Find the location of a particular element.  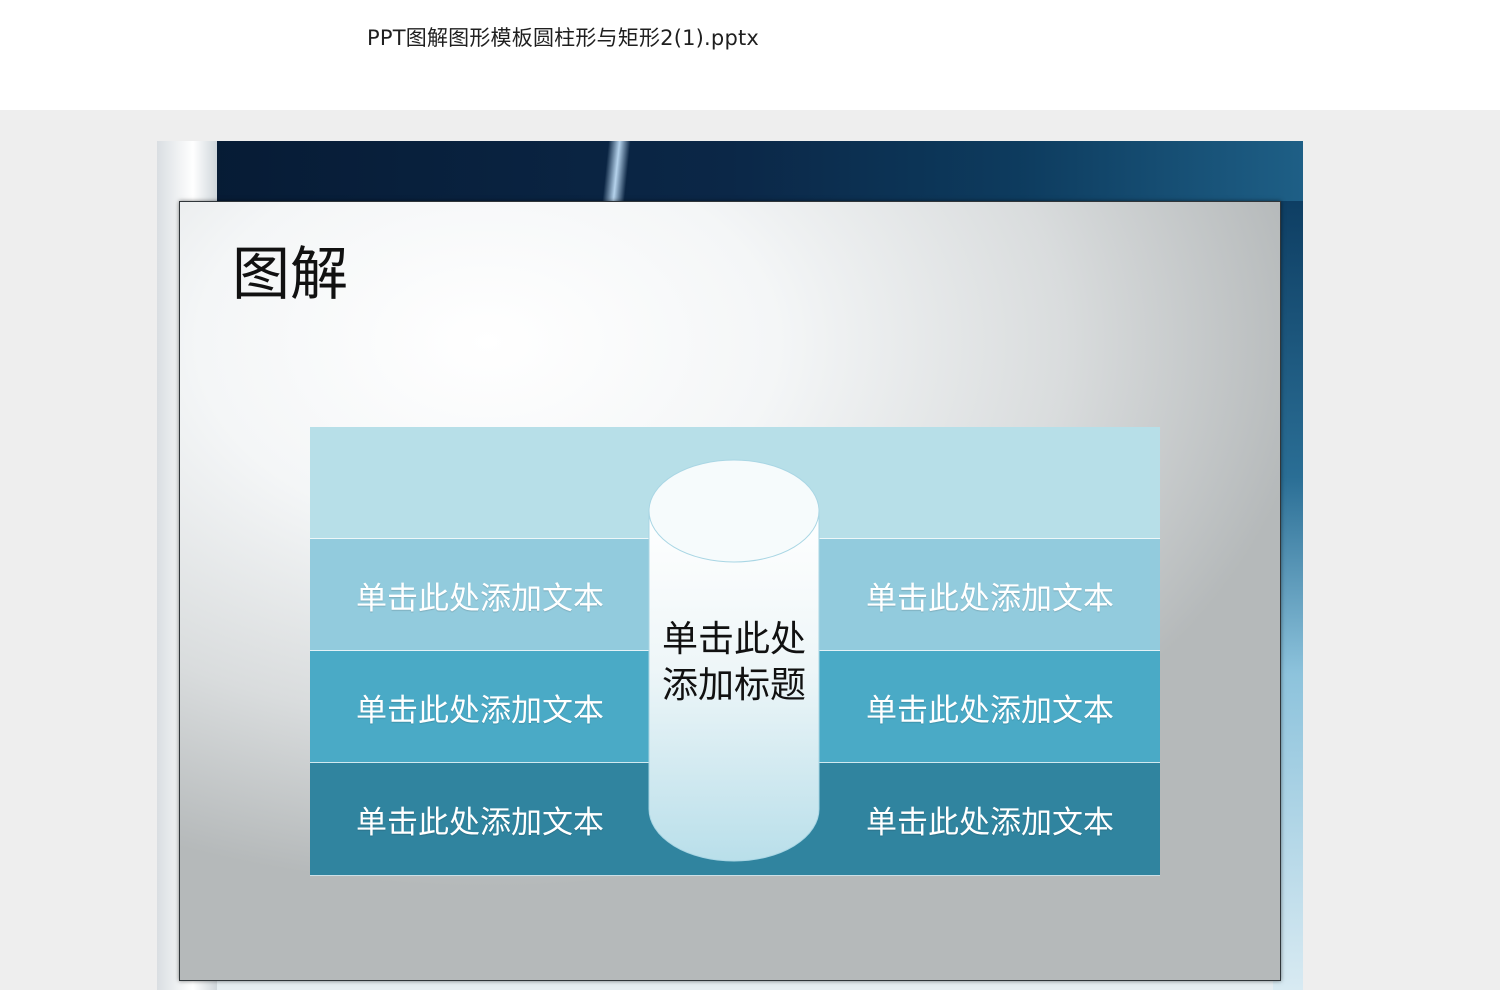

cylinder-shape: 单击此处 添加标题 is located at coordinates (734, 661).